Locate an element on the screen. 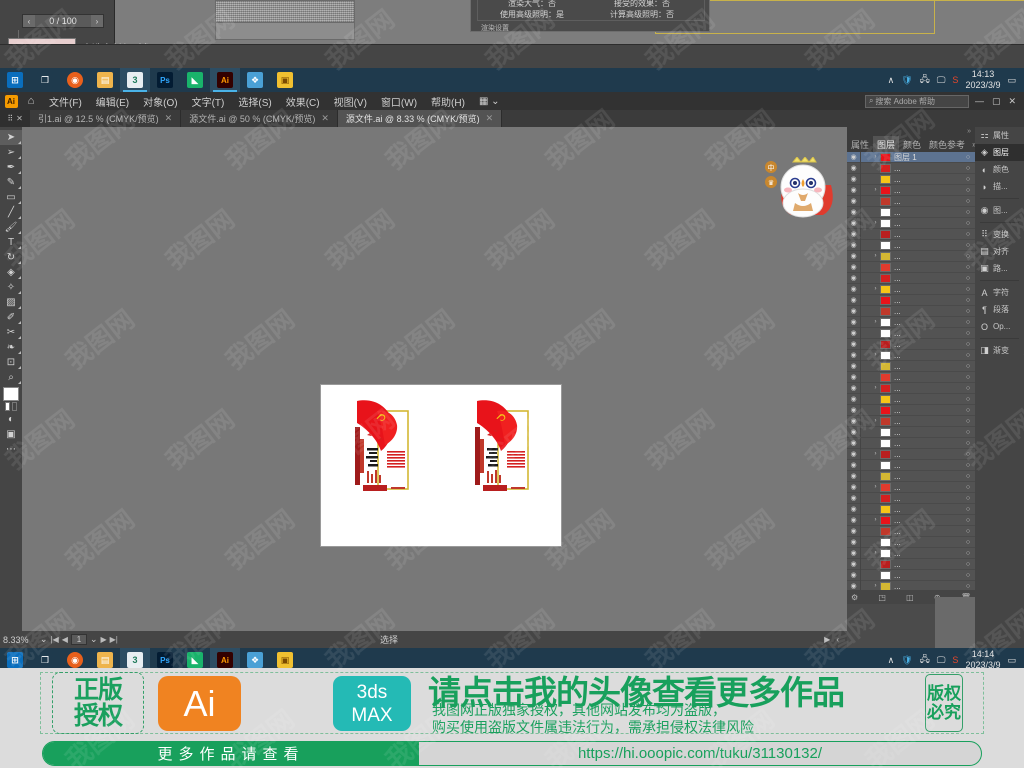 Image resolution: width=1024 pixels, height=768 pixels. menu-select: 选择(S) is located at coordinates (254, 101).